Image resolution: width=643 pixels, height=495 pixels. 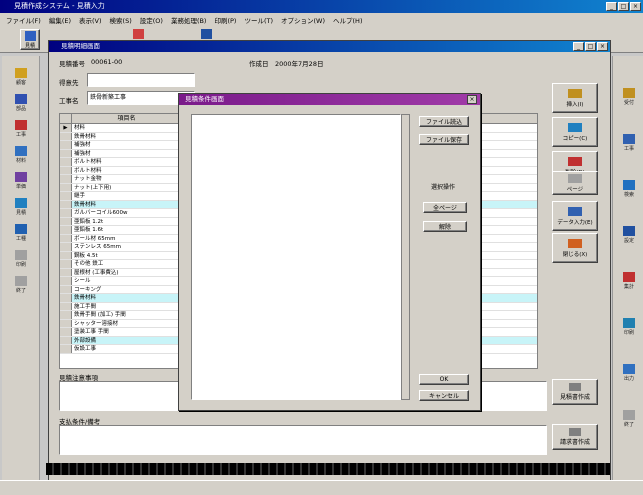 What do you see at coordinates (445, 226) in the screenshot?
I see `clear-selection-button: 解除` at bounding box center [445, 226].